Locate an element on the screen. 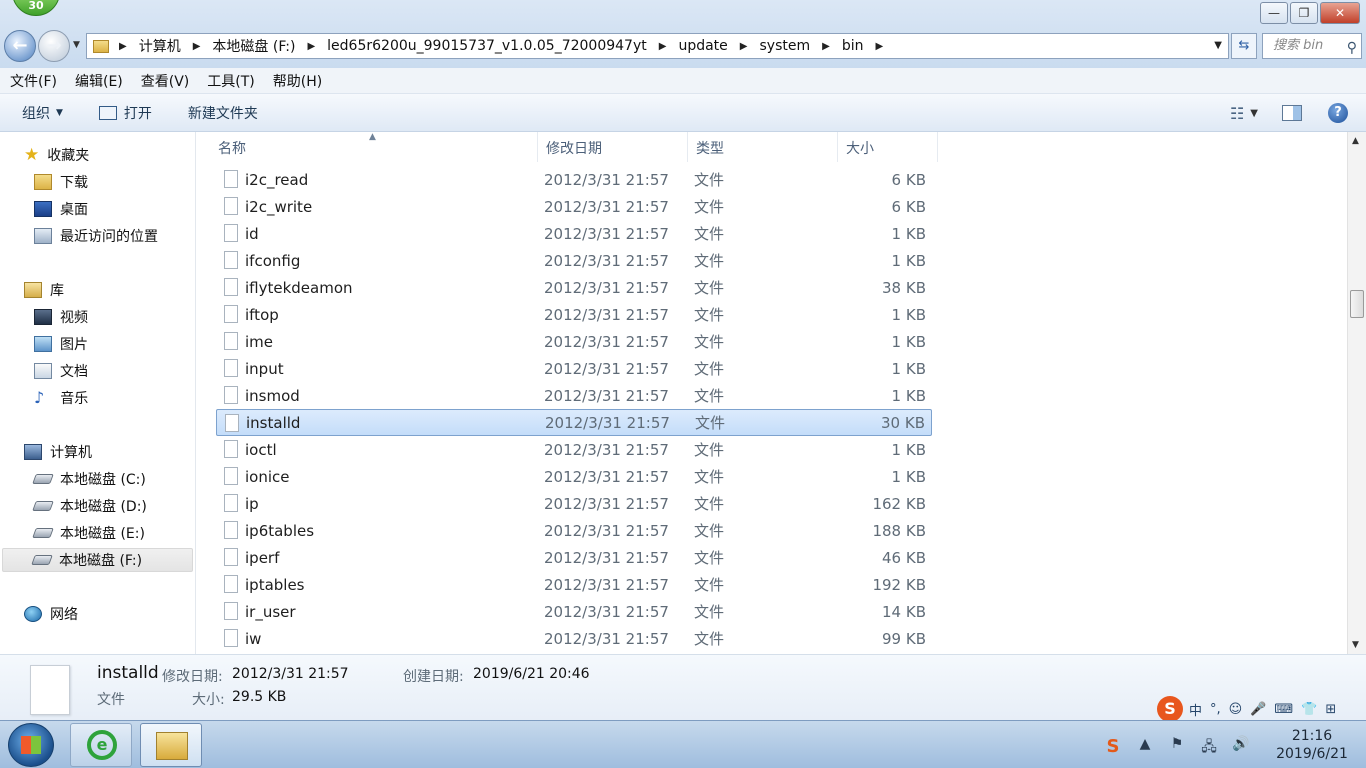 The height and width of the screenshot is (768, 1366). file-row: iptables 2012/3/31 21:57 文件 192 KB is located at coordinates (574, 584).